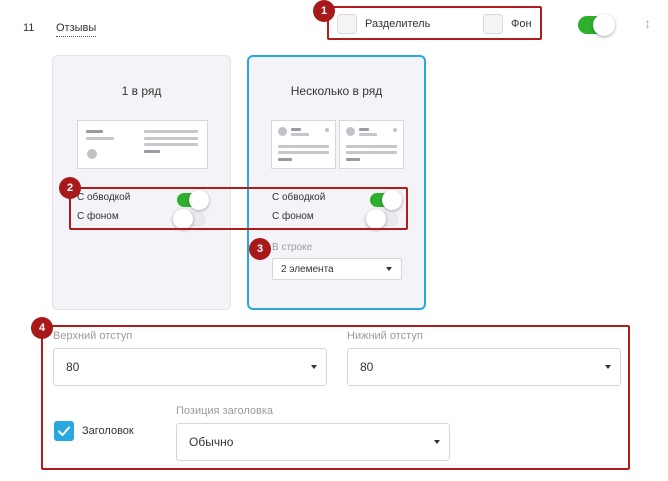  I want to click on section-name-link: Отзывы, so click(76, 29).